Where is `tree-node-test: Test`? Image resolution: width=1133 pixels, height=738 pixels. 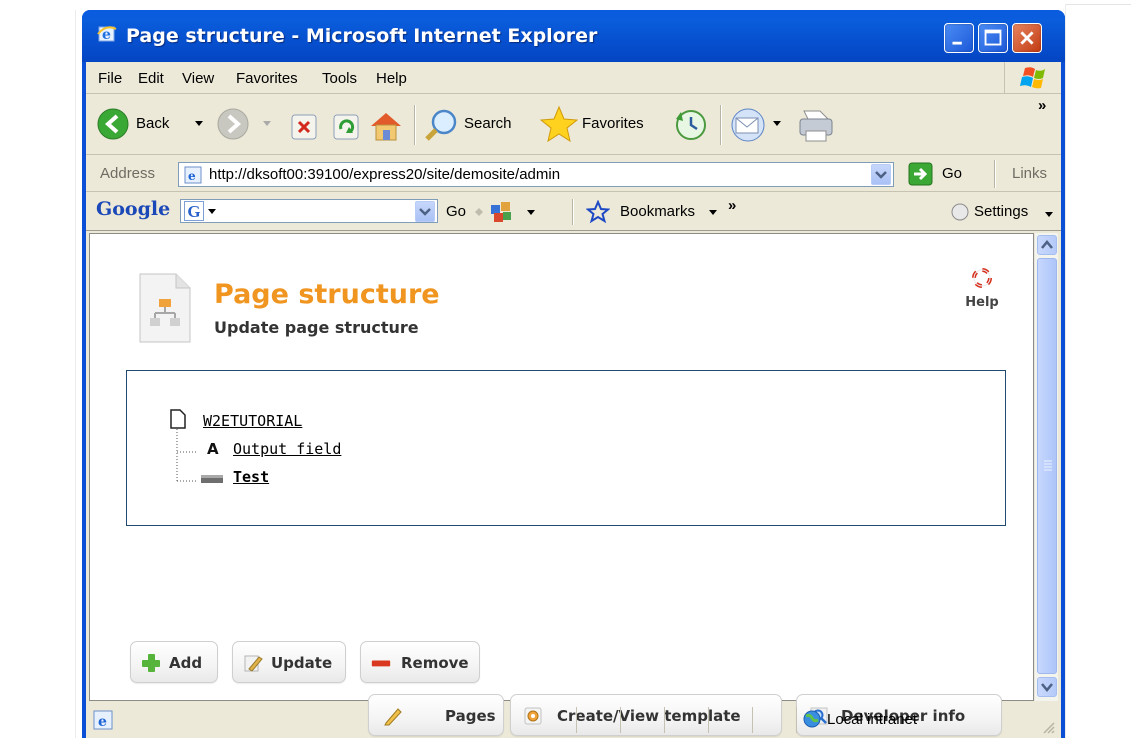
tree-node-test: Test is located at coordinates (251, 477).